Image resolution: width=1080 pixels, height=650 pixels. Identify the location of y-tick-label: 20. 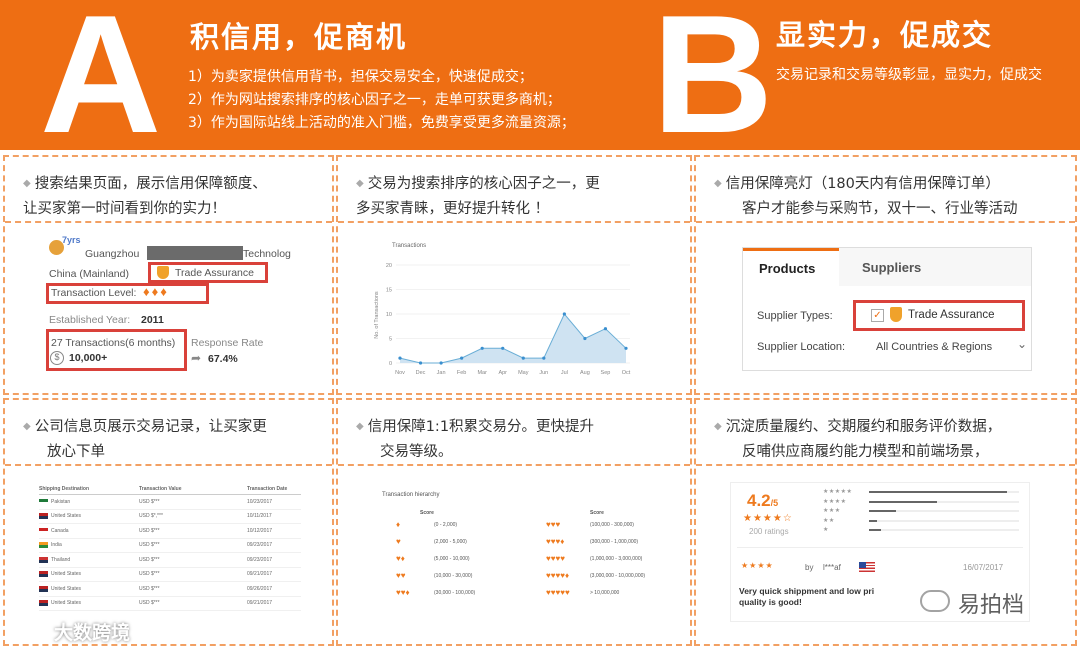
(389, 266).